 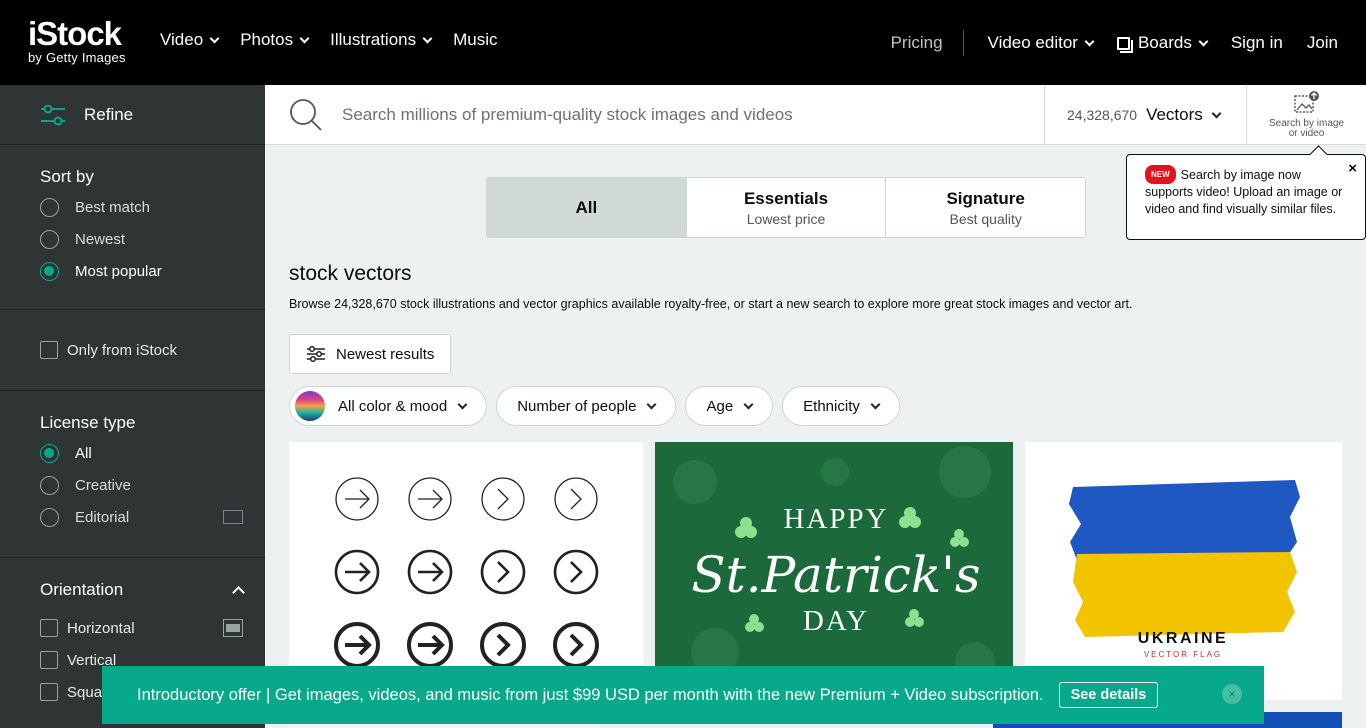 What do you see at coordinates (1032, 42) in the screenshot?
I see `nav-video-editor-label: Video editor` at bounding box center [1032, 42].